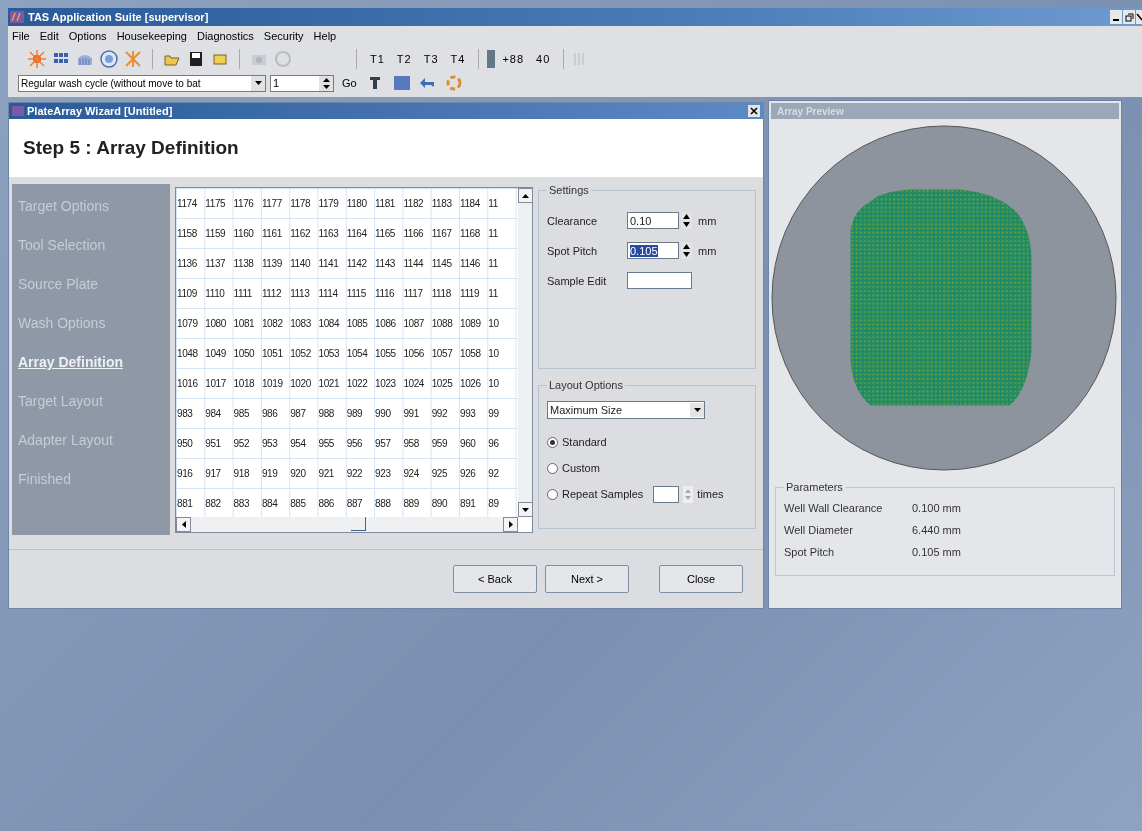 The height and width of the screenshot is (831, 1142). I want to click on minimize-icon, so click(1116, 17).